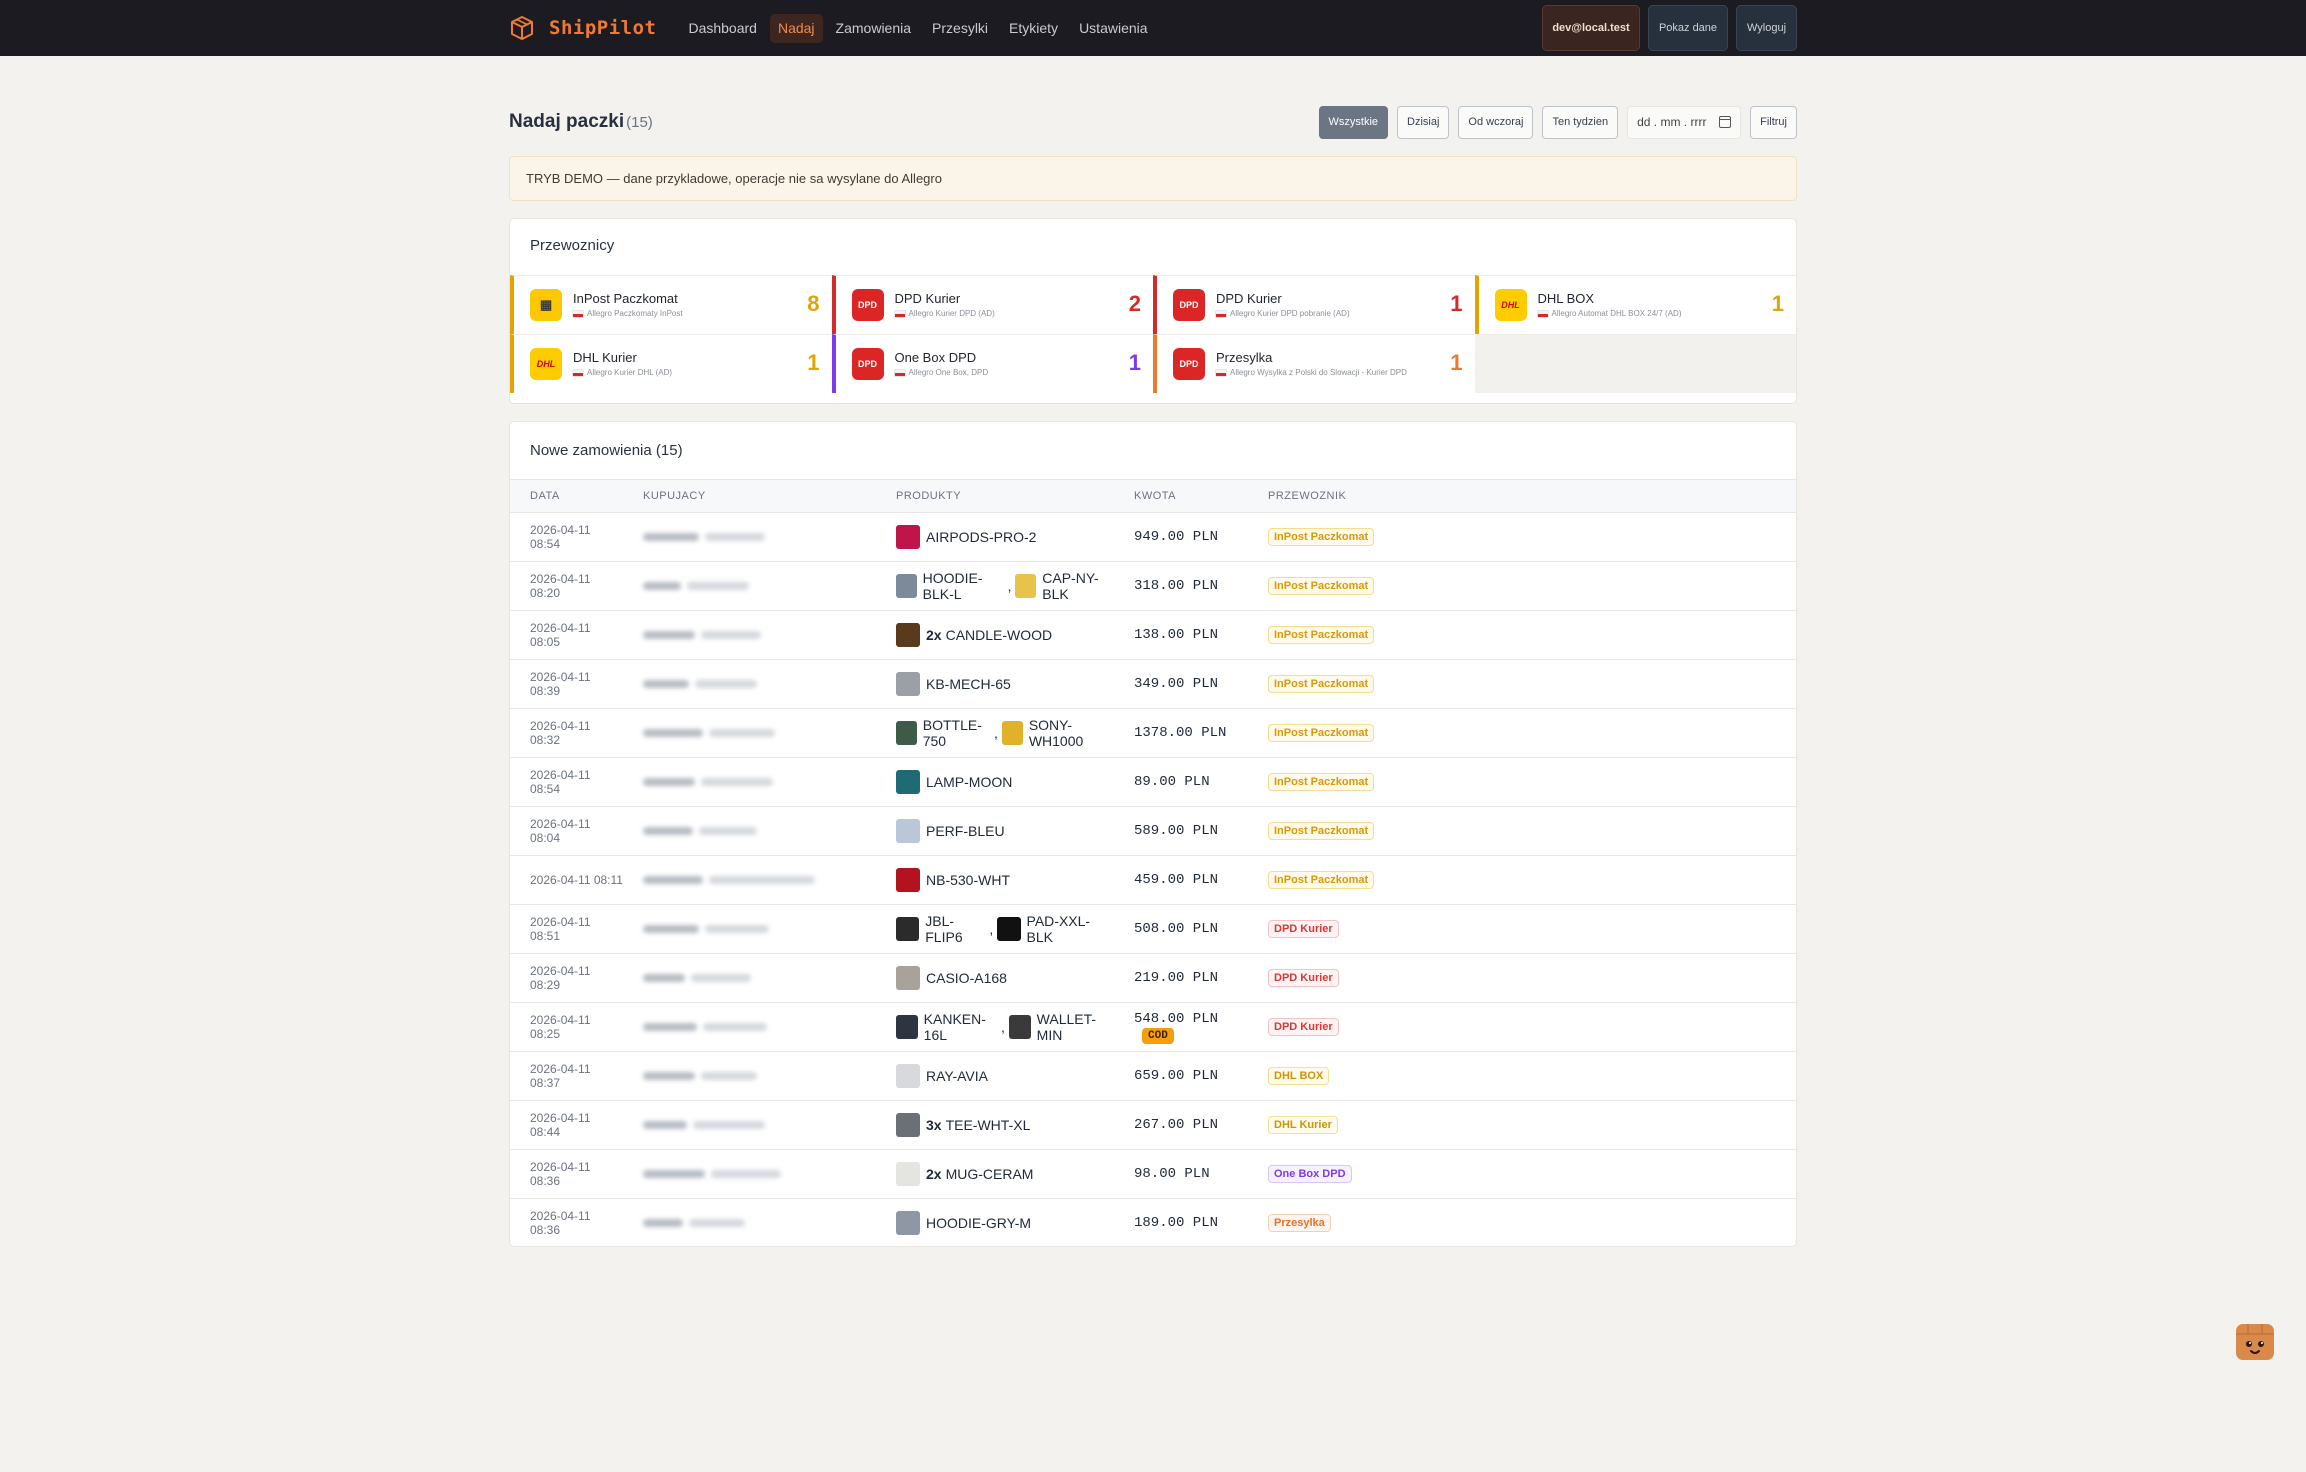 The width and height of the screenshot is (2306, 1472). Describe the element at coordinates (950, 831) in the screenshot. I see `product-item: PERF-BLEU` at that location.